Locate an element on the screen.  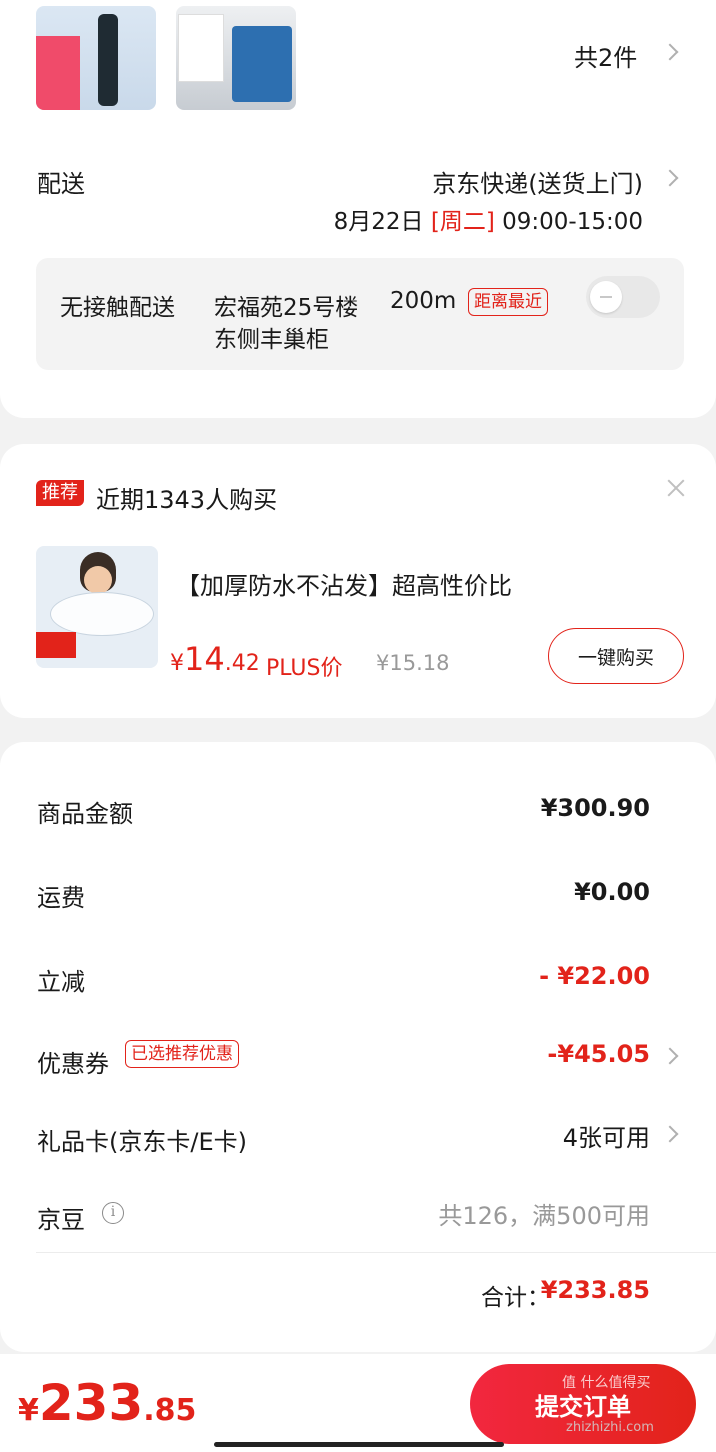
recommend-badge: 推荐 is located at coordinates (60, 493).